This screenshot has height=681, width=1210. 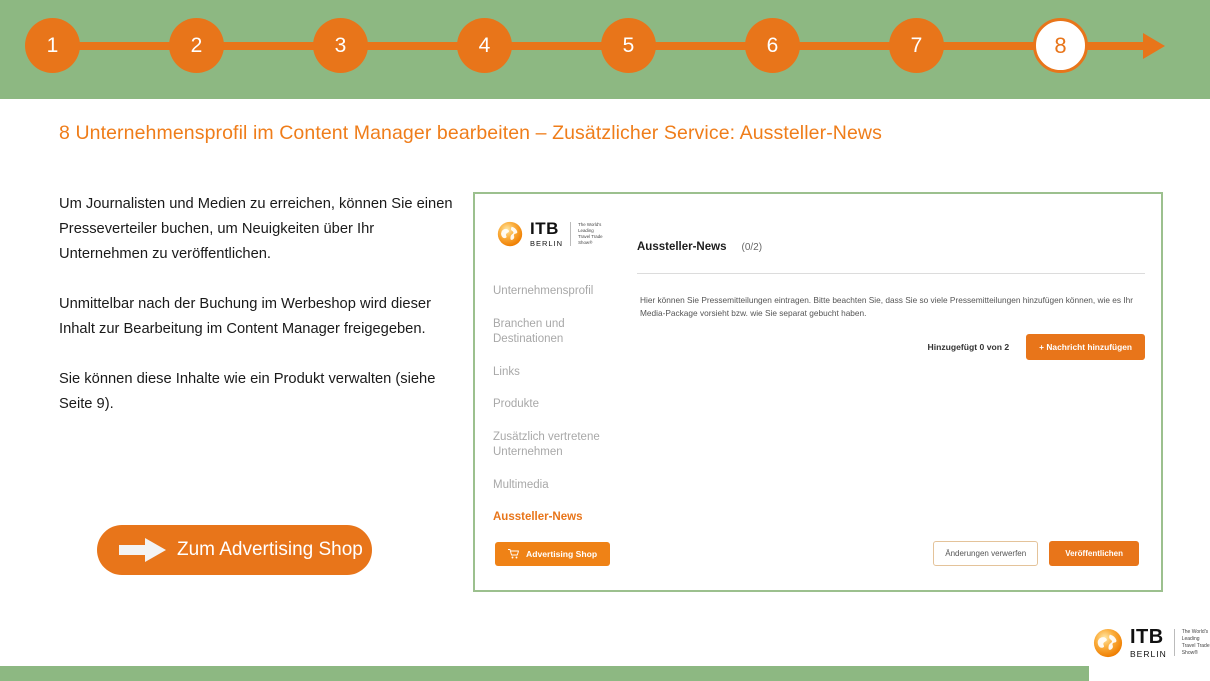 I want to click on step-circle-1: 1, so click(x=52, y=45).